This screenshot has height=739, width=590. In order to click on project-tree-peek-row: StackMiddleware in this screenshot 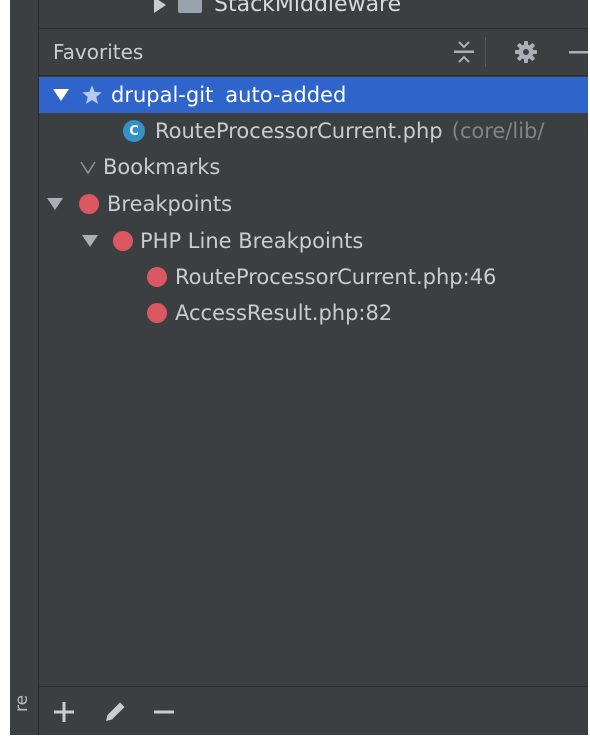, I will do `click(313, 13)`.